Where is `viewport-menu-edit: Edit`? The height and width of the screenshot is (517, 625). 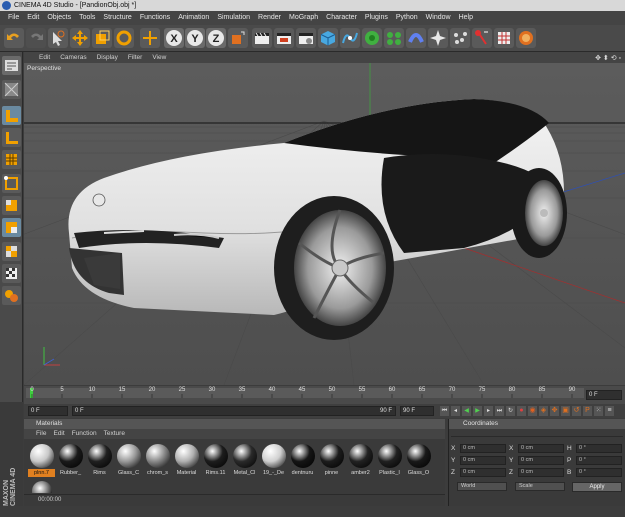
viewport-menu-edit: Edit is located at coordinates (44, 57).